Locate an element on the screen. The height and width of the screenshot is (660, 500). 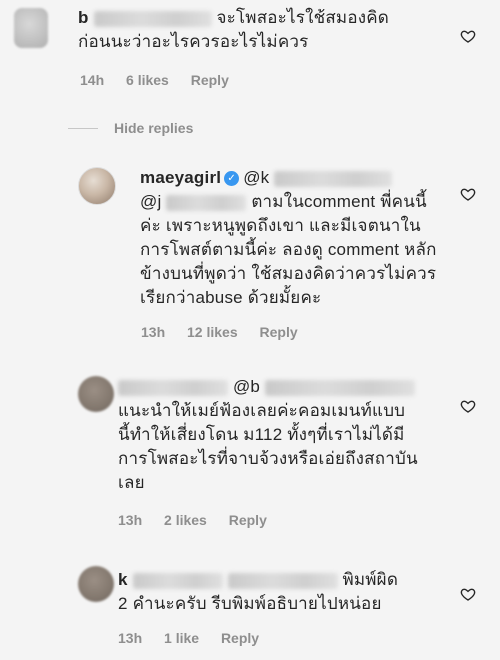
comment-meta: 13h 2 likes Reply is located at coordinates (201, 520).